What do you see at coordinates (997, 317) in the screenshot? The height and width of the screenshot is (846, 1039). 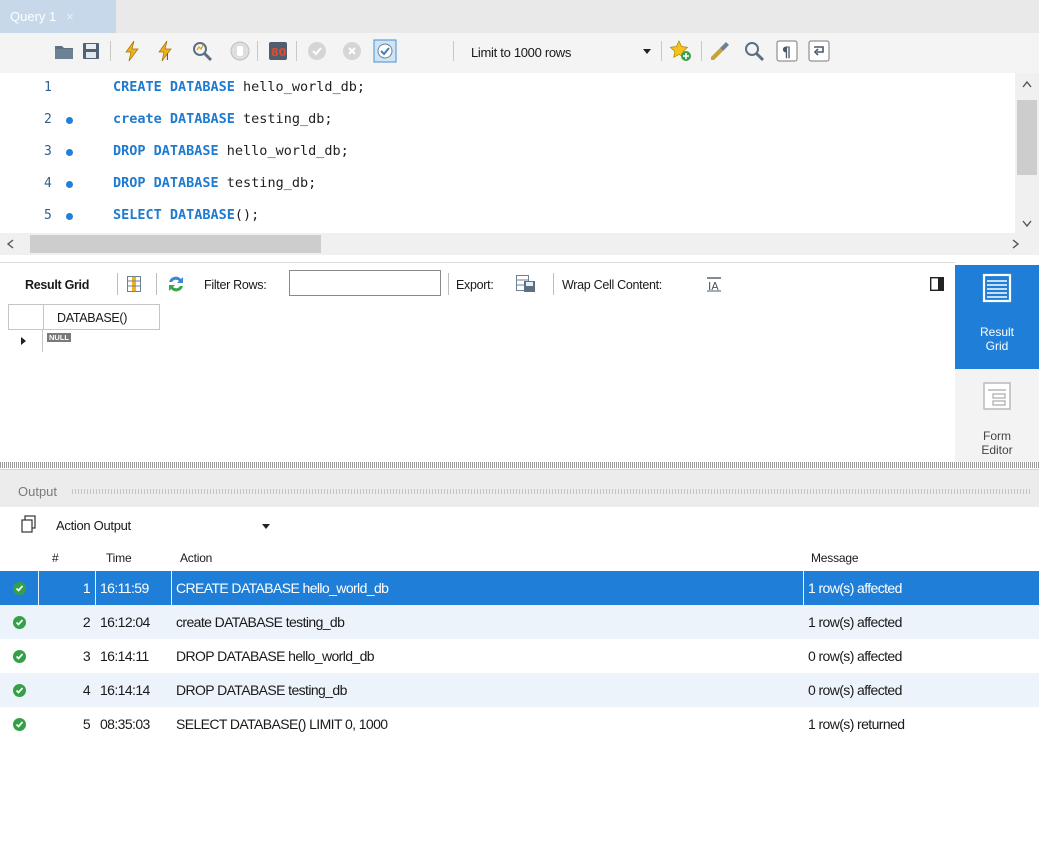 I see `result-grid-button: Result Grid` at bounding box center [997, 317].